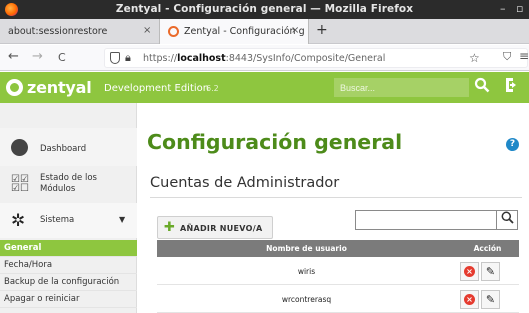  What do you see at coordinates (57, 220) in the screenshot?
I see `sidebar-item-label: Sistema` at bounding box center [57, 220].